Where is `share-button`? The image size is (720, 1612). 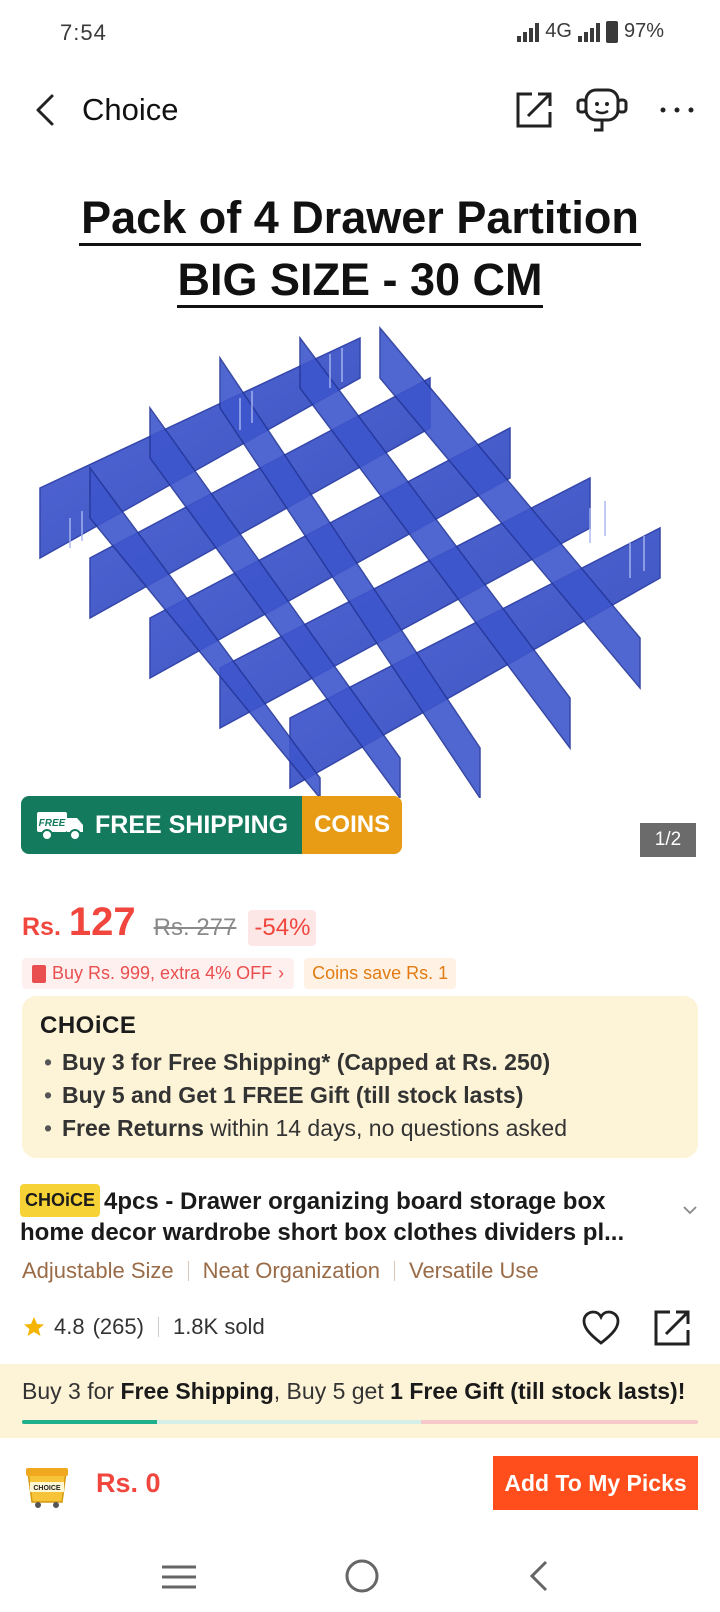 share-button is located at coordinates (534, 110).